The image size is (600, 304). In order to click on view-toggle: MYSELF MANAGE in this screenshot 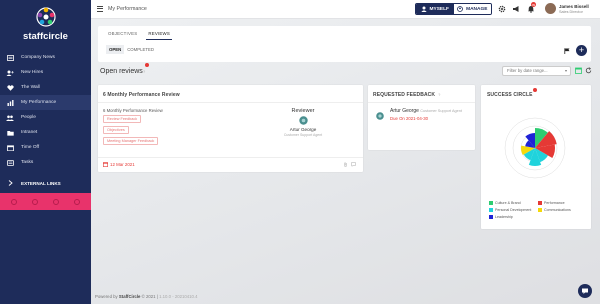, I will do `click(453, 9)`.